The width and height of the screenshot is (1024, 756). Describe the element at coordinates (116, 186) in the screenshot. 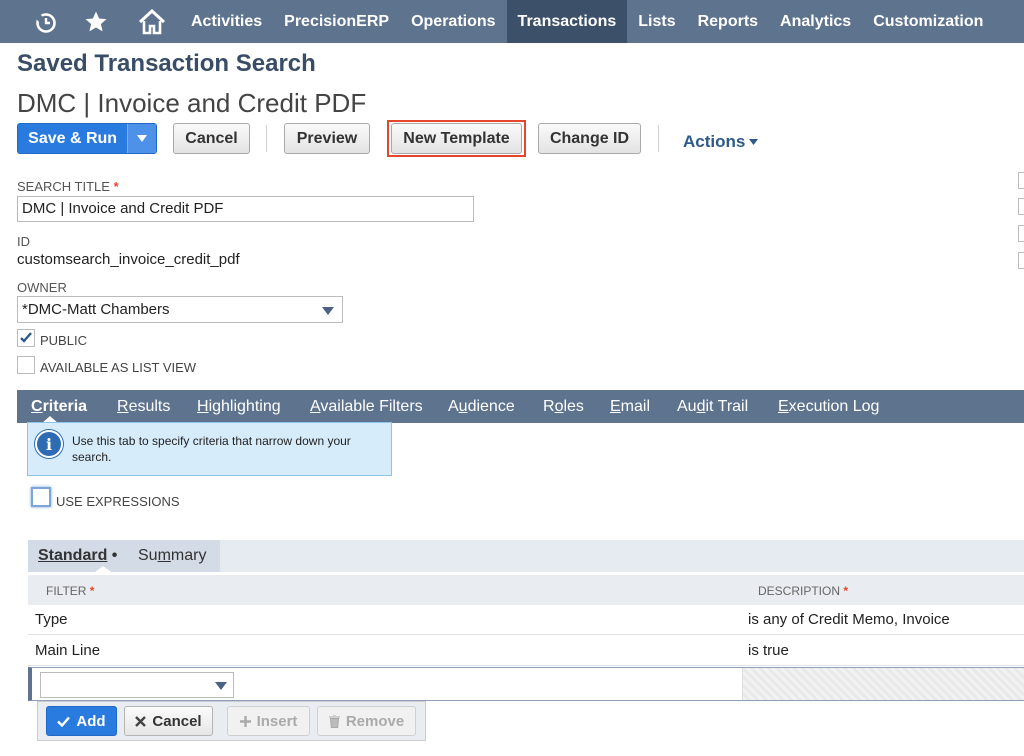

I see `required-marker: *` at that location.